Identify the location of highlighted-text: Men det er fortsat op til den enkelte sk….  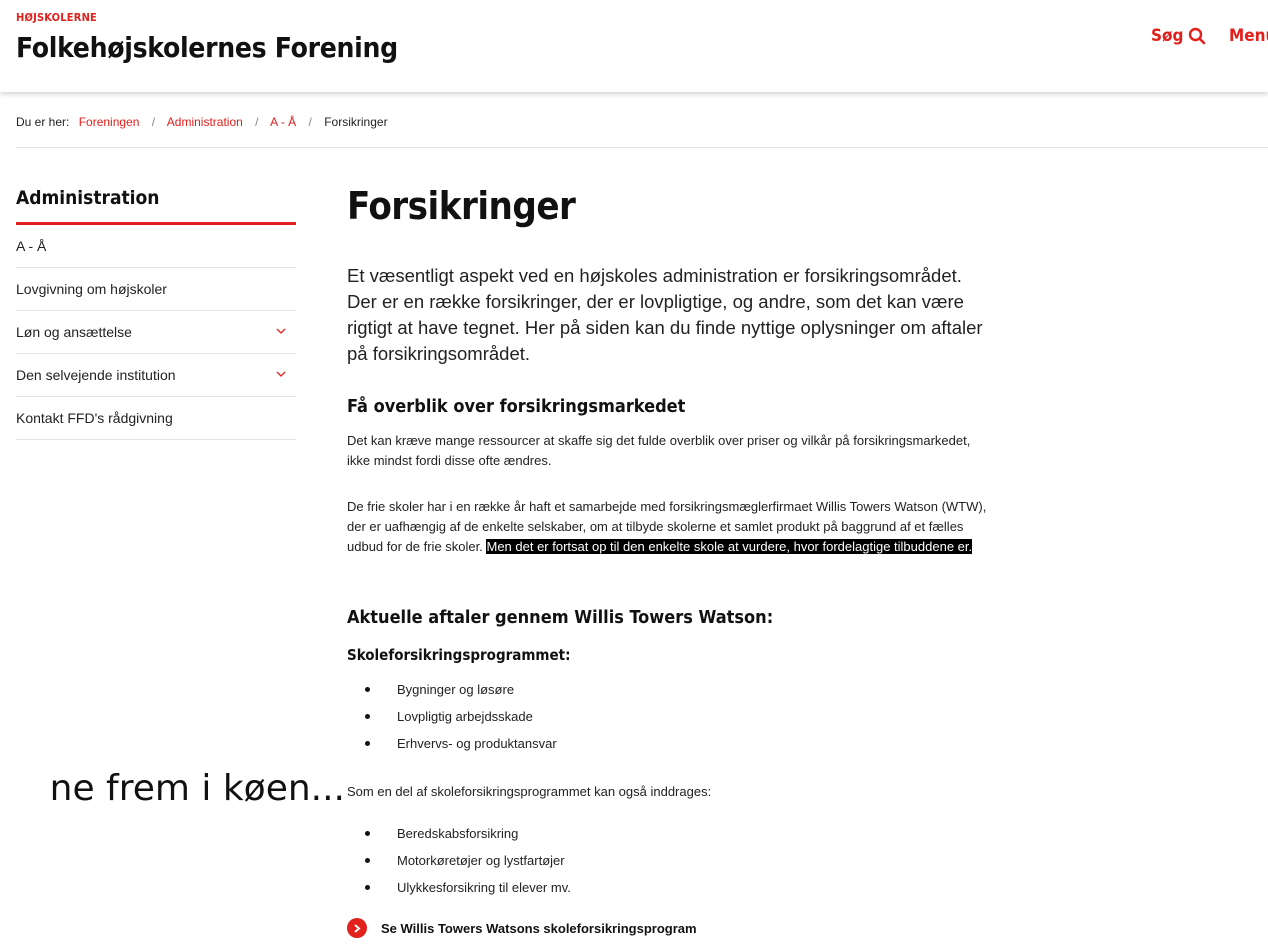
(729, 546).